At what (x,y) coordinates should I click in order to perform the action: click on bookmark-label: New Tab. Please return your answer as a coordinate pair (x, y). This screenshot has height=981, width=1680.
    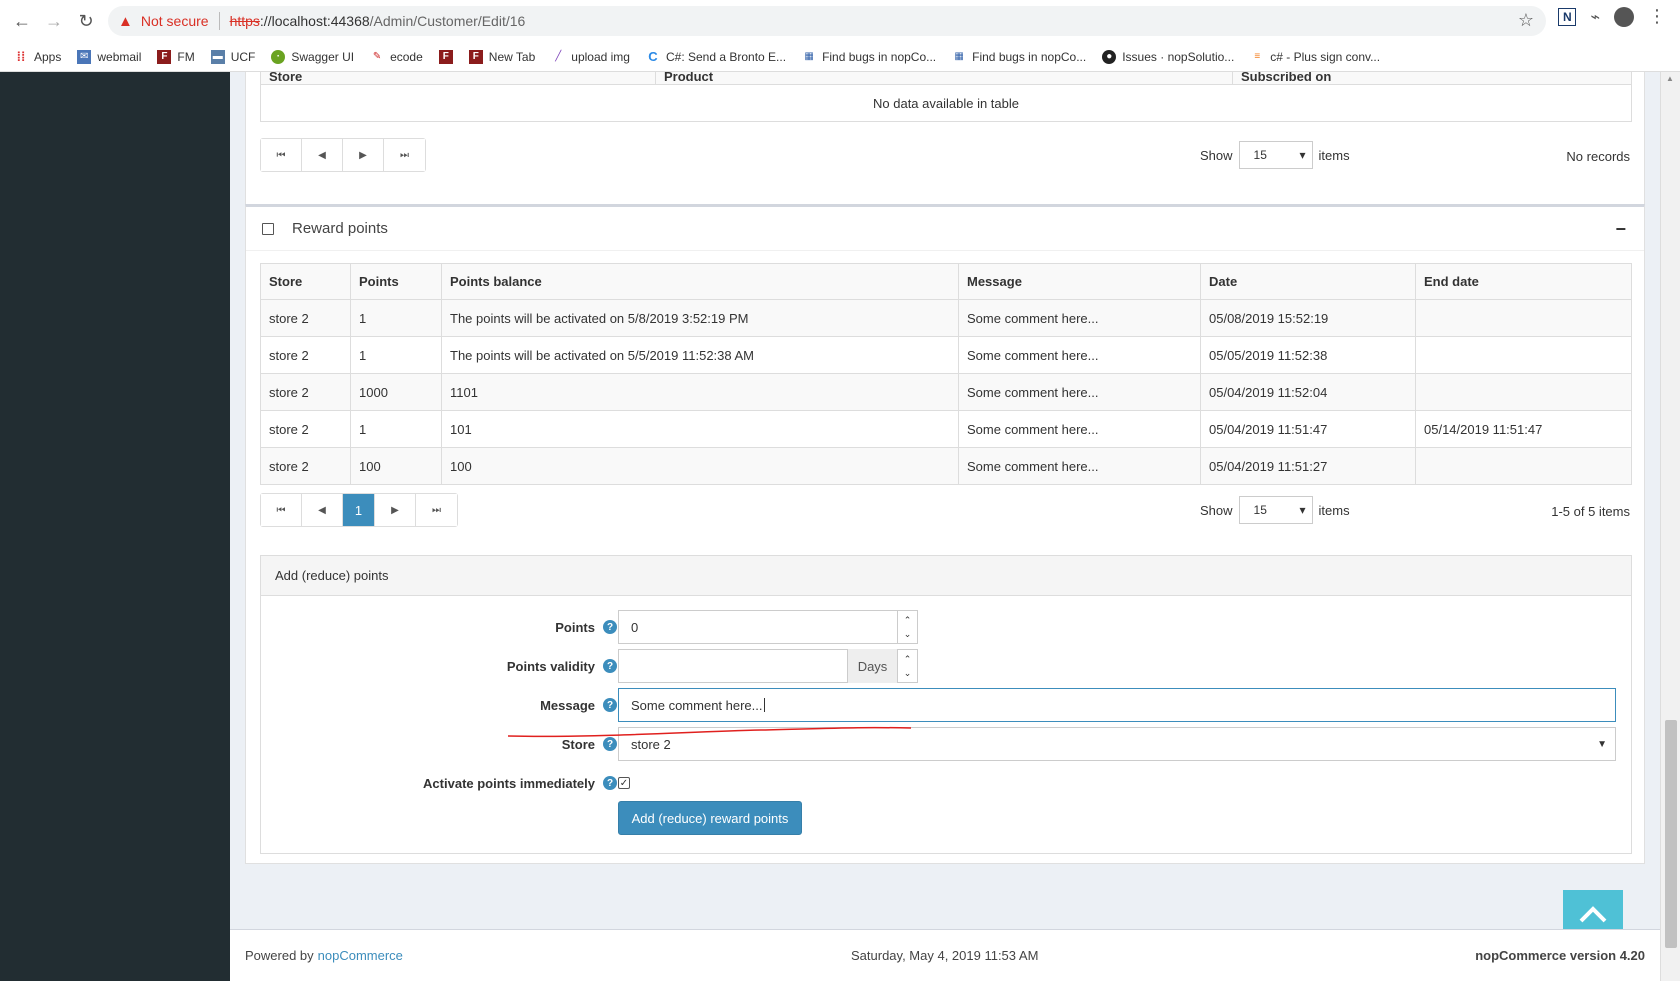
    Looking at the image, I should click on (512, 56).